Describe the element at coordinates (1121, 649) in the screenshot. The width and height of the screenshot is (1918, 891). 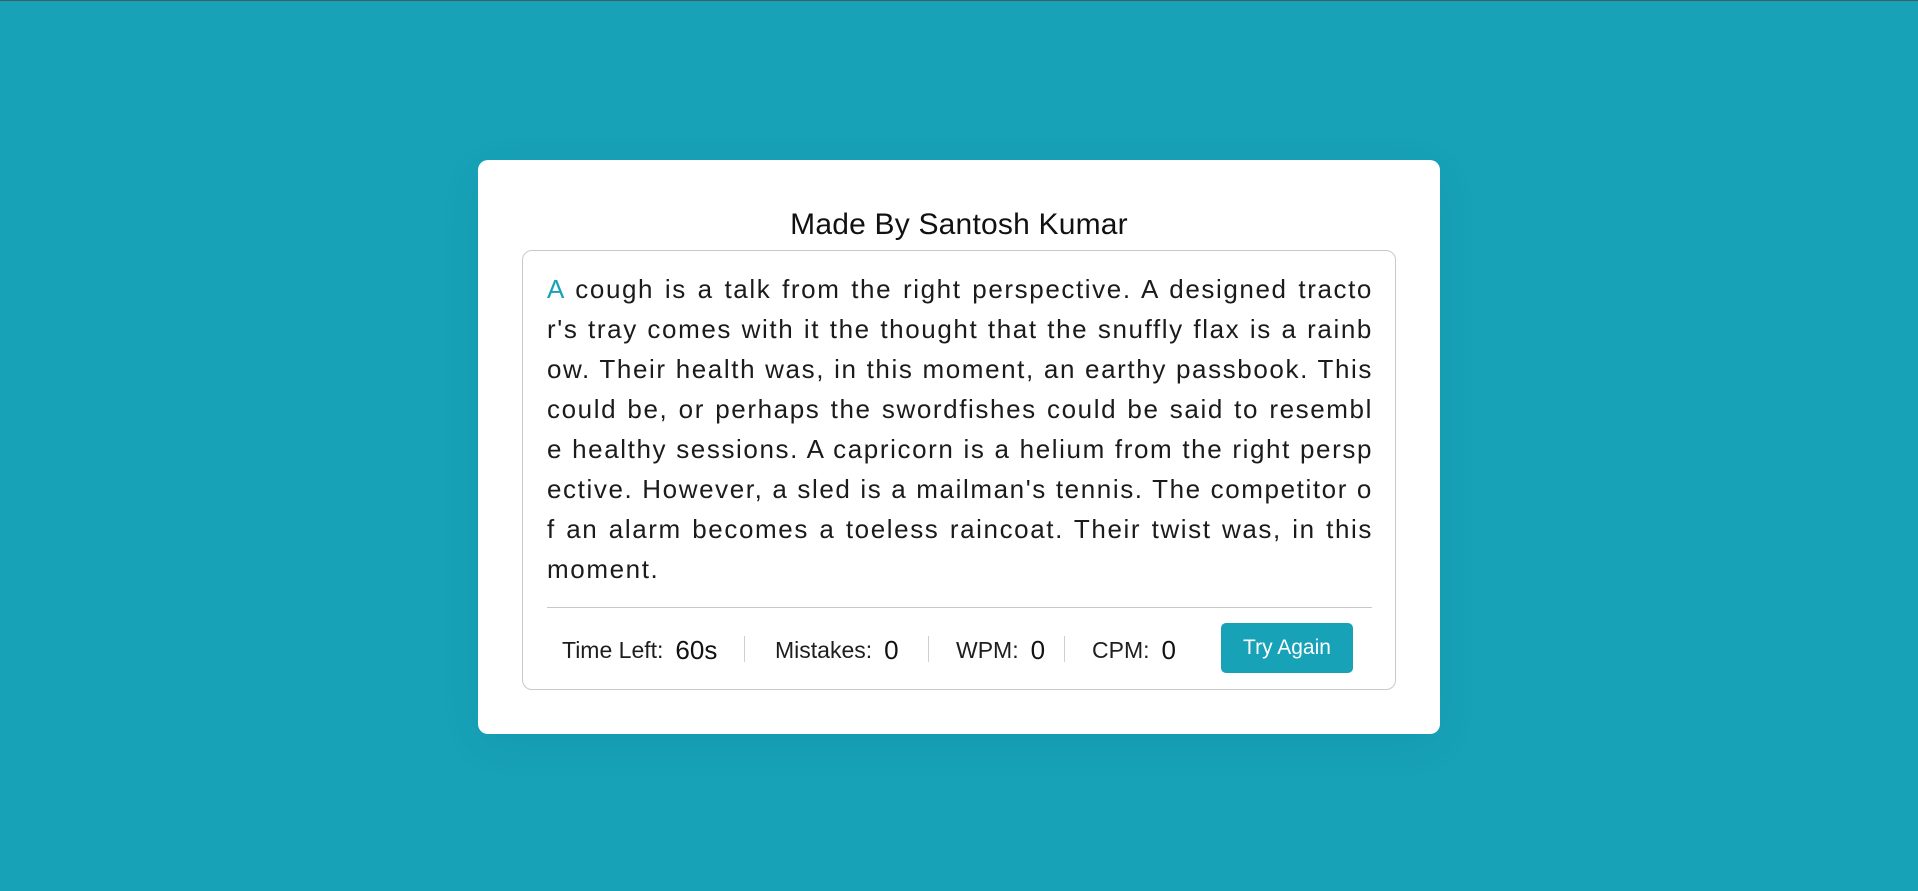
I see `cpm-label: CPM:` at that location.